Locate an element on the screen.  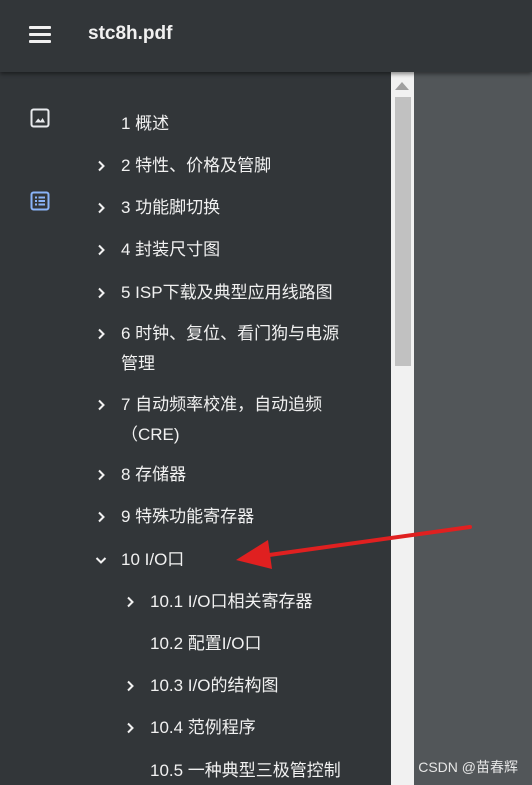
outline-label: 9 特殊功能寄存器 is located at coordinates (188, 516).